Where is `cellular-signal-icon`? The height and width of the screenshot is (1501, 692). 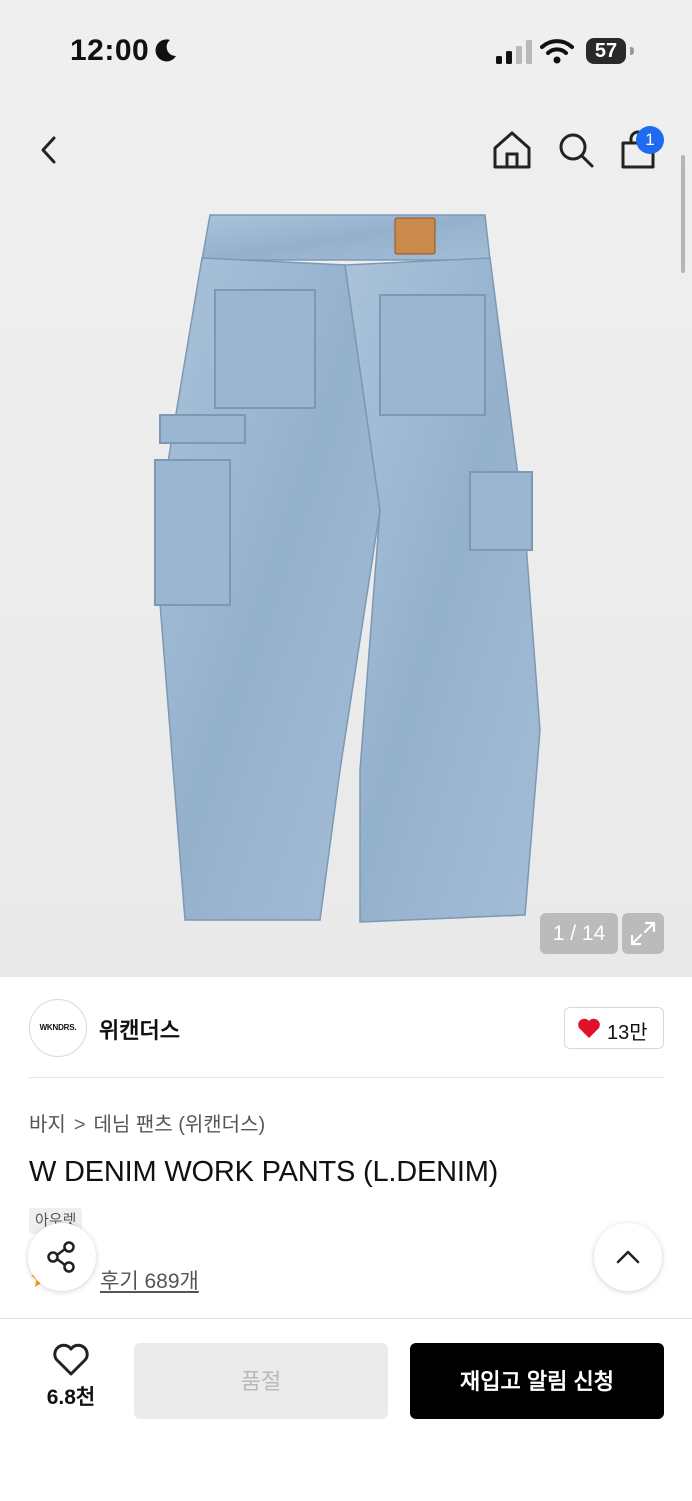 cellular-signal-icon is located at coordinates (514, 52).